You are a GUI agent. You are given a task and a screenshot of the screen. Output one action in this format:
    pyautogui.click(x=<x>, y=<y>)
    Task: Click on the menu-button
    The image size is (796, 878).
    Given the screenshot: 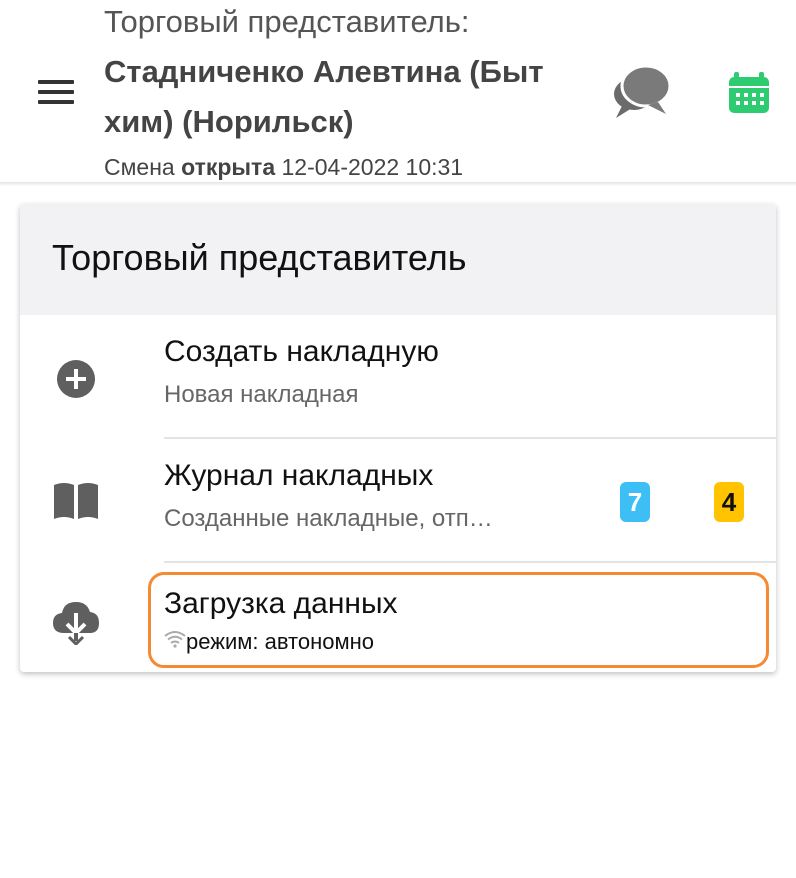 What is the action you would take?
    pyautogui.click(x=56, y=92)
    